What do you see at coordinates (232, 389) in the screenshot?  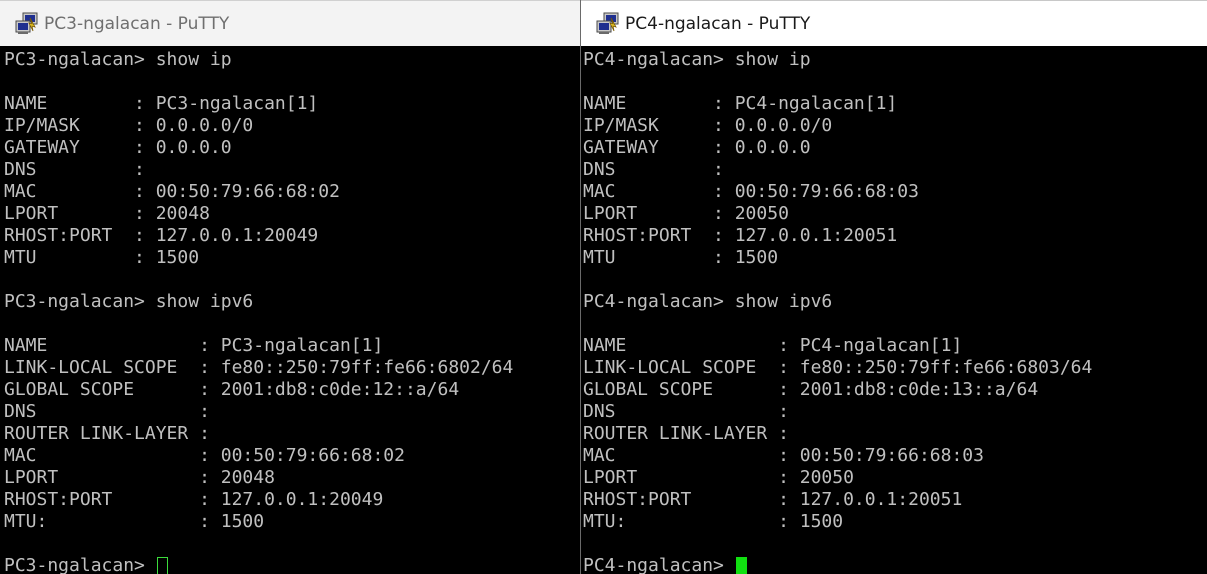 I see `terminal-line: GLOBAL SCOPE : 2001:db8:c0de:12::a/64` at bounding box center [232, 389].